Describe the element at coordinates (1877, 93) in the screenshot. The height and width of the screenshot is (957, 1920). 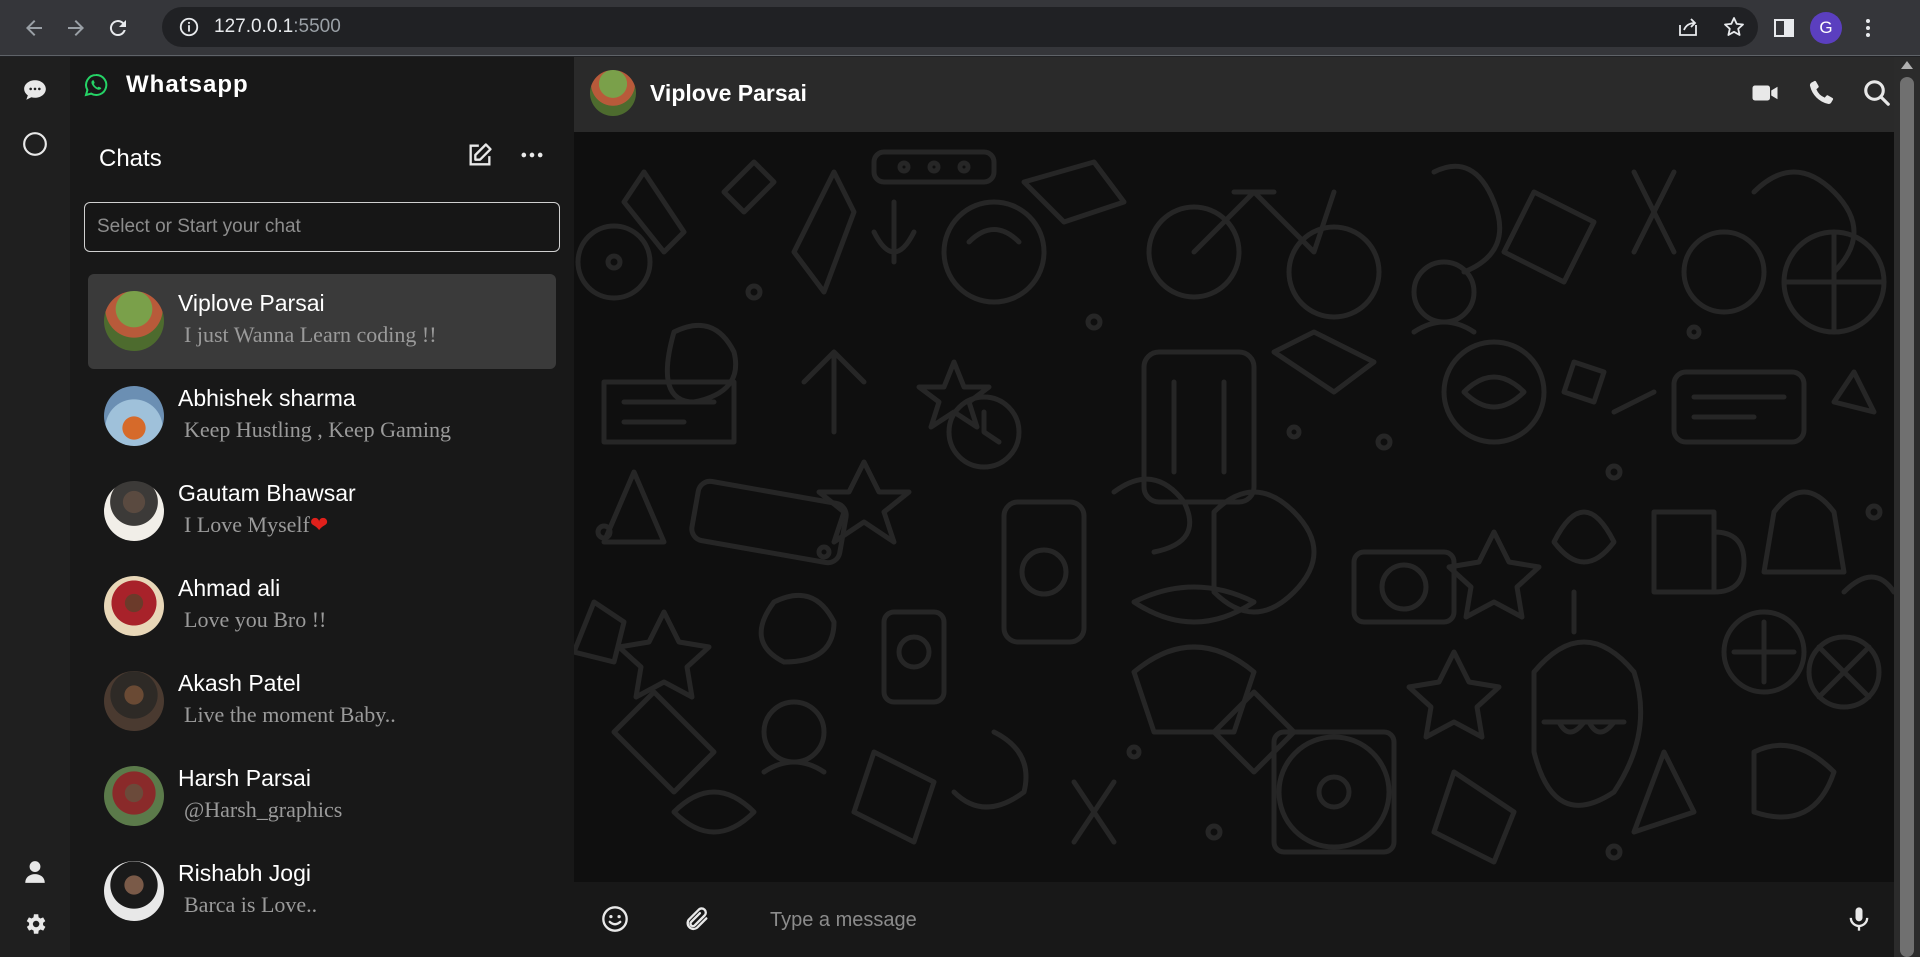
I see `search-icon` at that location.